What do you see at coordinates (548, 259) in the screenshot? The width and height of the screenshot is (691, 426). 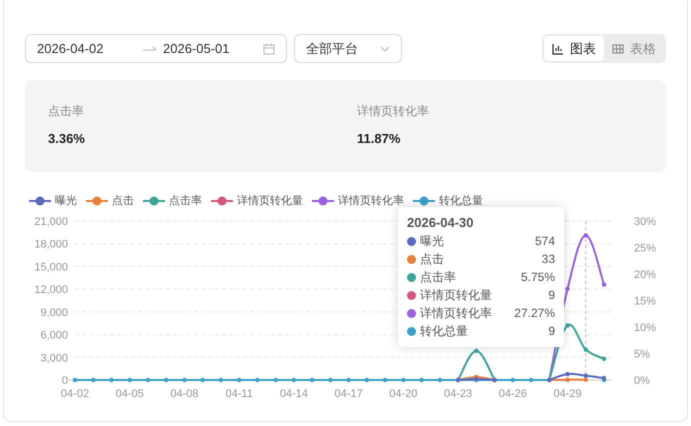 I see `tooltip-value: 33` at bounding box center [548, 259].